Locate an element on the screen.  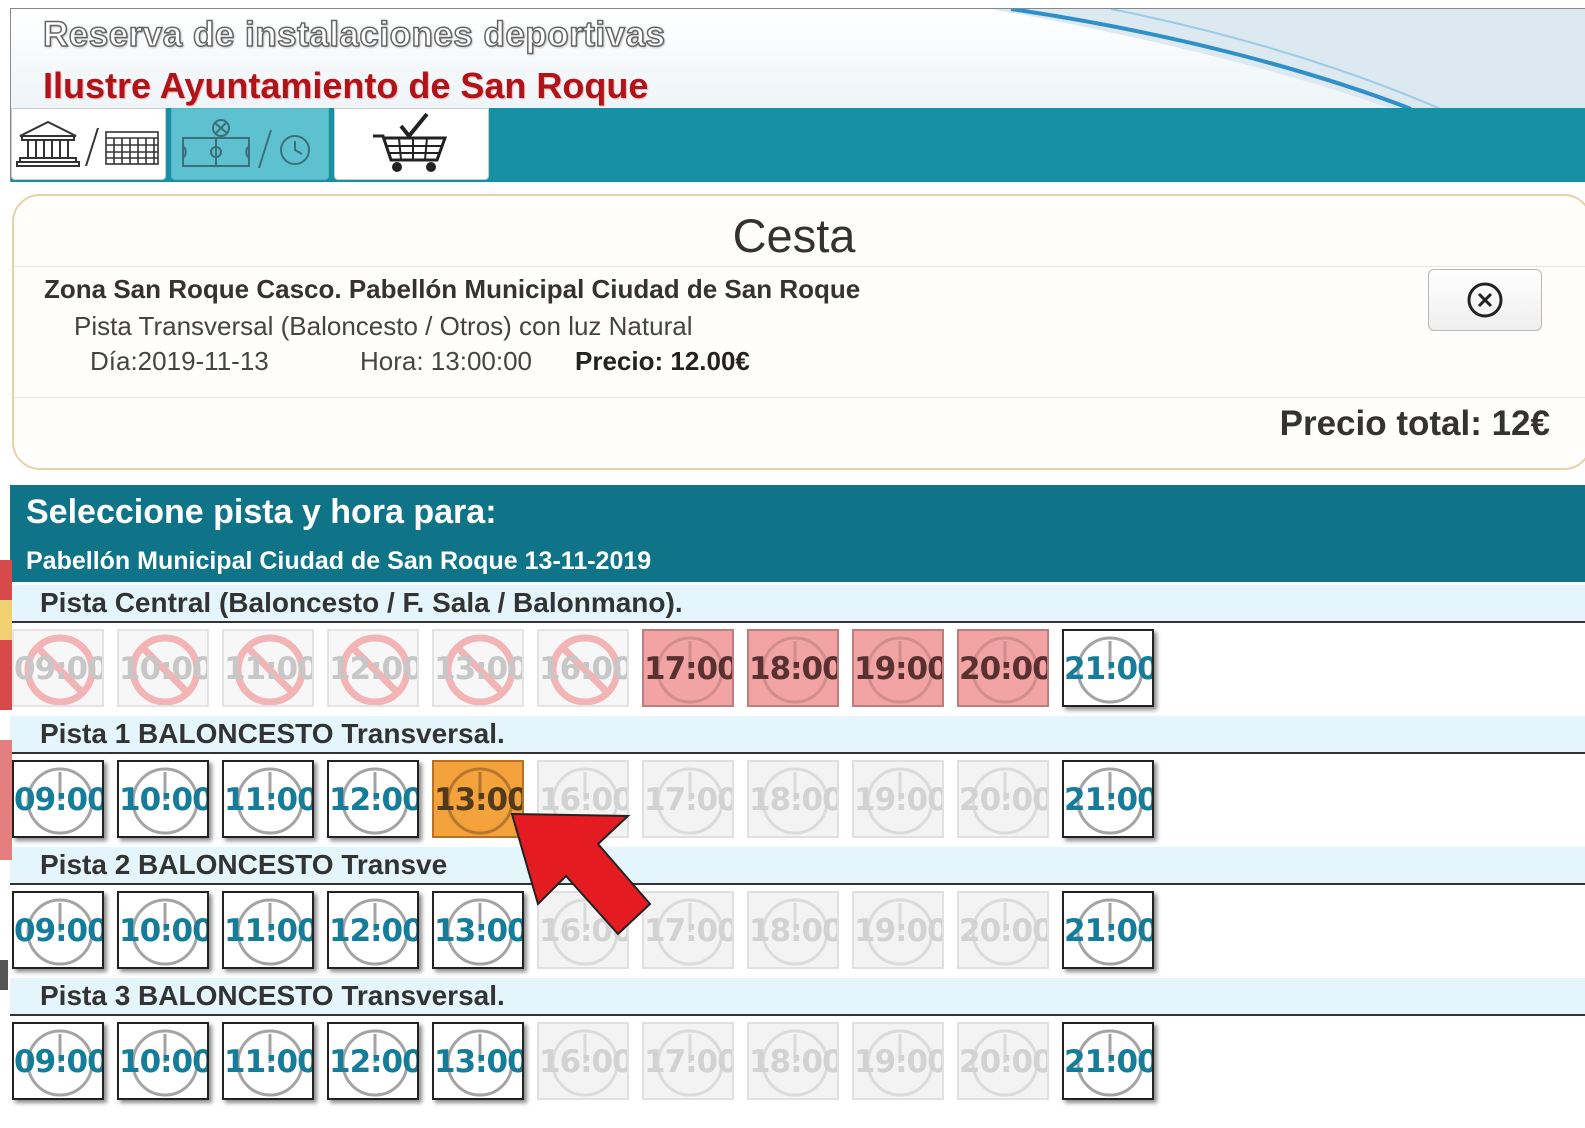
cart-step-button is located at coordinates (411, 144).